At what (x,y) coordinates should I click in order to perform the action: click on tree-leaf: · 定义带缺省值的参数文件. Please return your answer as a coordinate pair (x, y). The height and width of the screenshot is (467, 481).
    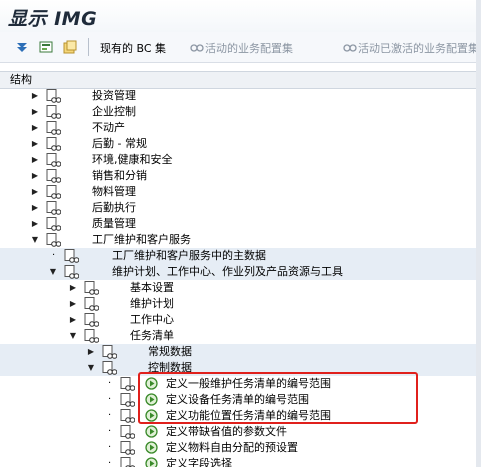
    Looking at the image, I should click on (240, 432).